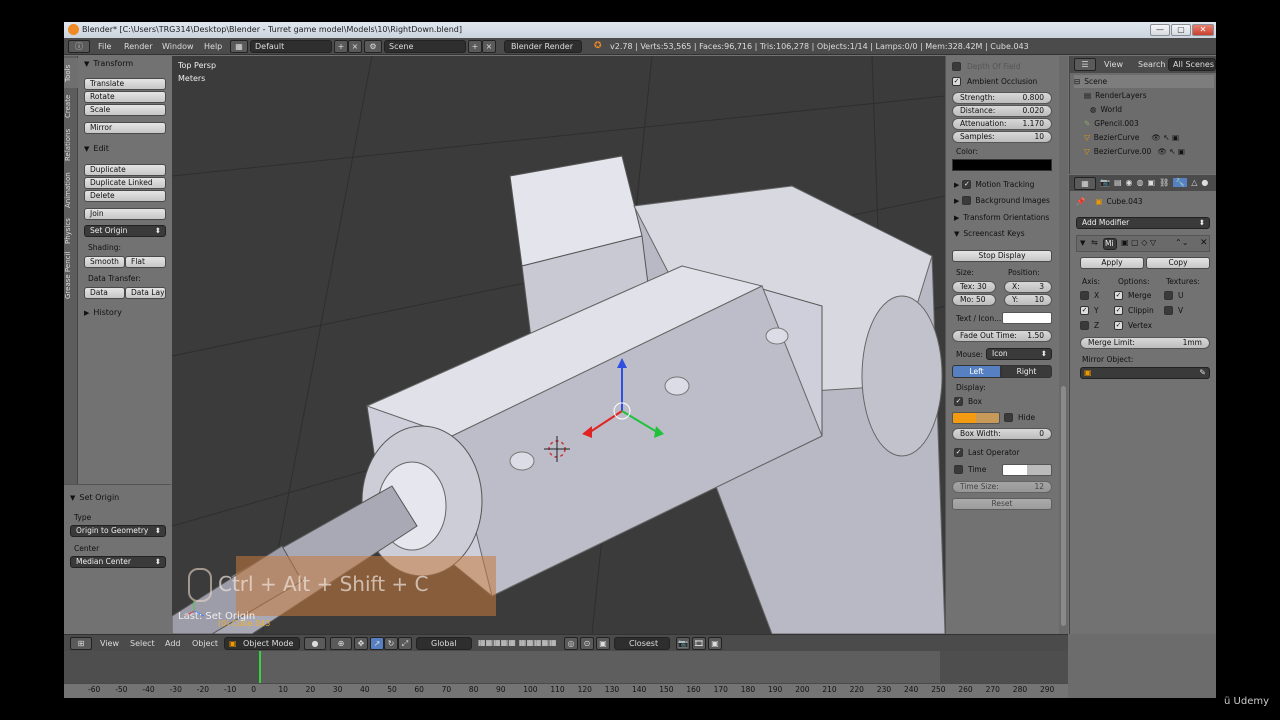 The image size is (1280, 720). What do you see at coordinates (489, 46) in the screenshot?
I see `remove-scene-icon: ×` at bounding box center [489, 46].